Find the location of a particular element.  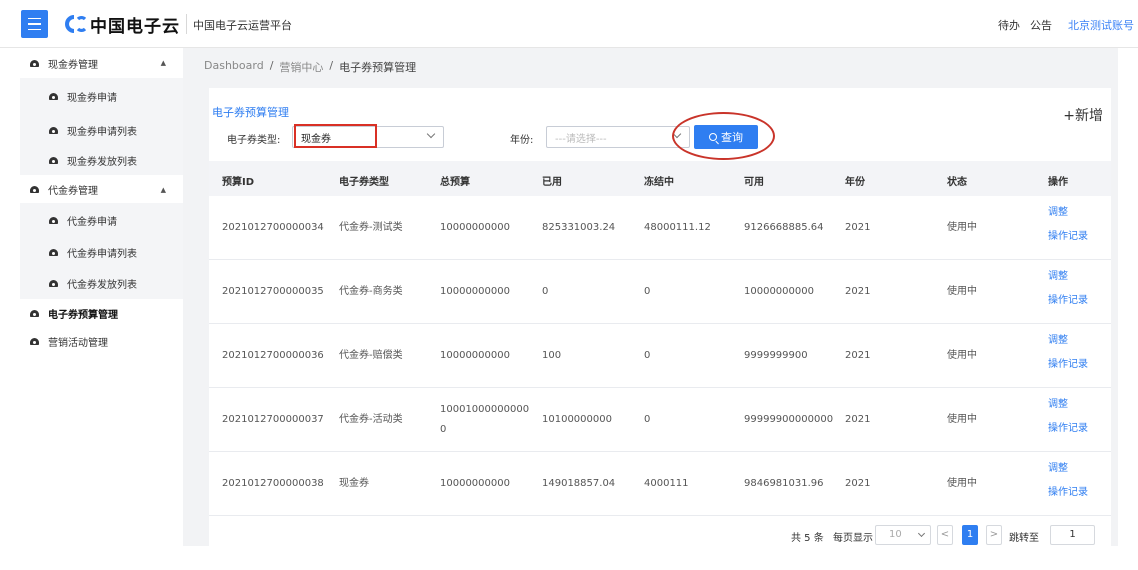

sidebar-item-cash-voucher-management: 现金券管理 ▲ is located at coordinates (101, 63).